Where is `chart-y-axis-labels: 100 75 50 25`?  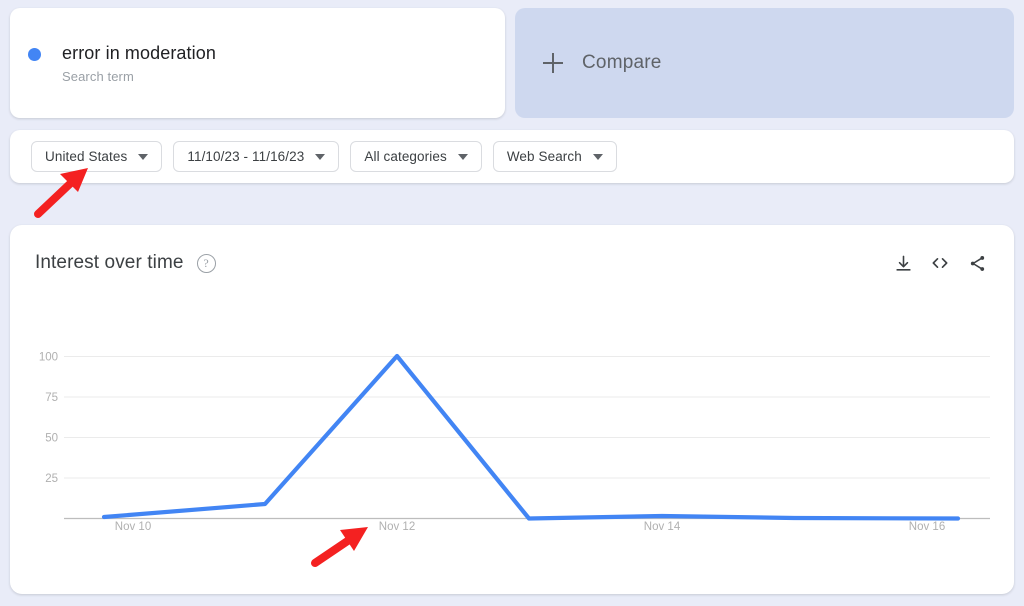 chart-y-axis-labels: 100 75 50 25 is located at coordinates (48, 419).